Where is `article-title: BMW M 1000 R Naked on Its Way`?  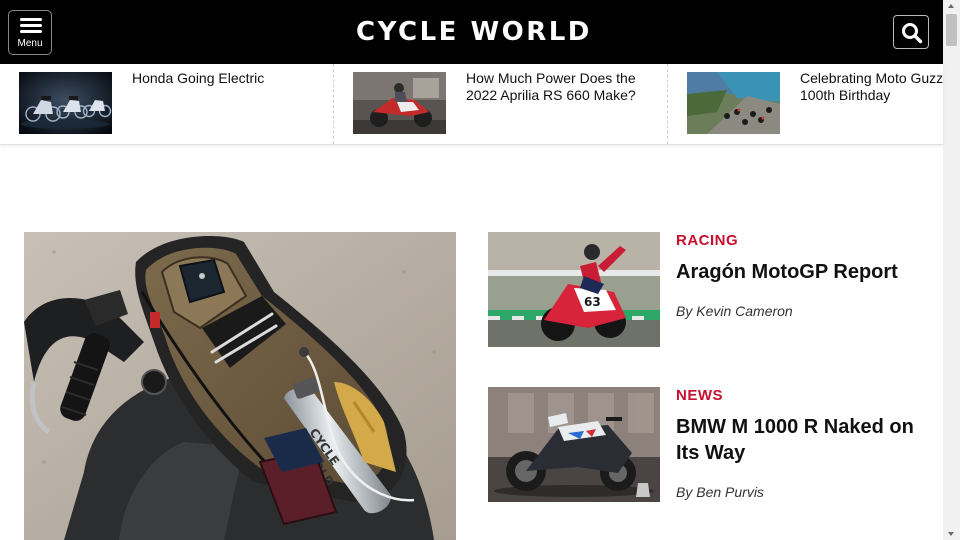 article-title: BMW M 1000 R Naked on Its Way is located at coordinates (806, 440).